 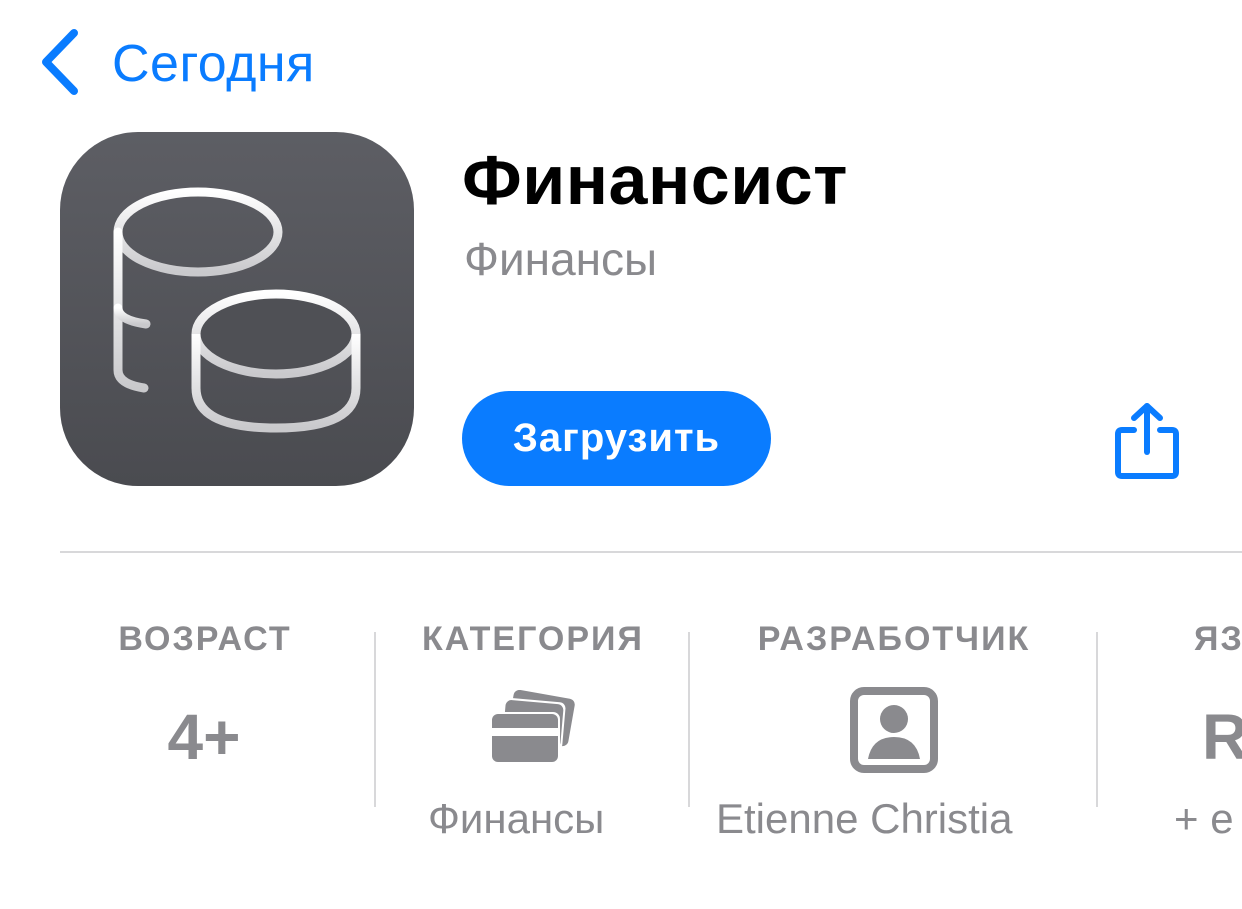 I want to click on share-icon, so click(x=1147, y=444).